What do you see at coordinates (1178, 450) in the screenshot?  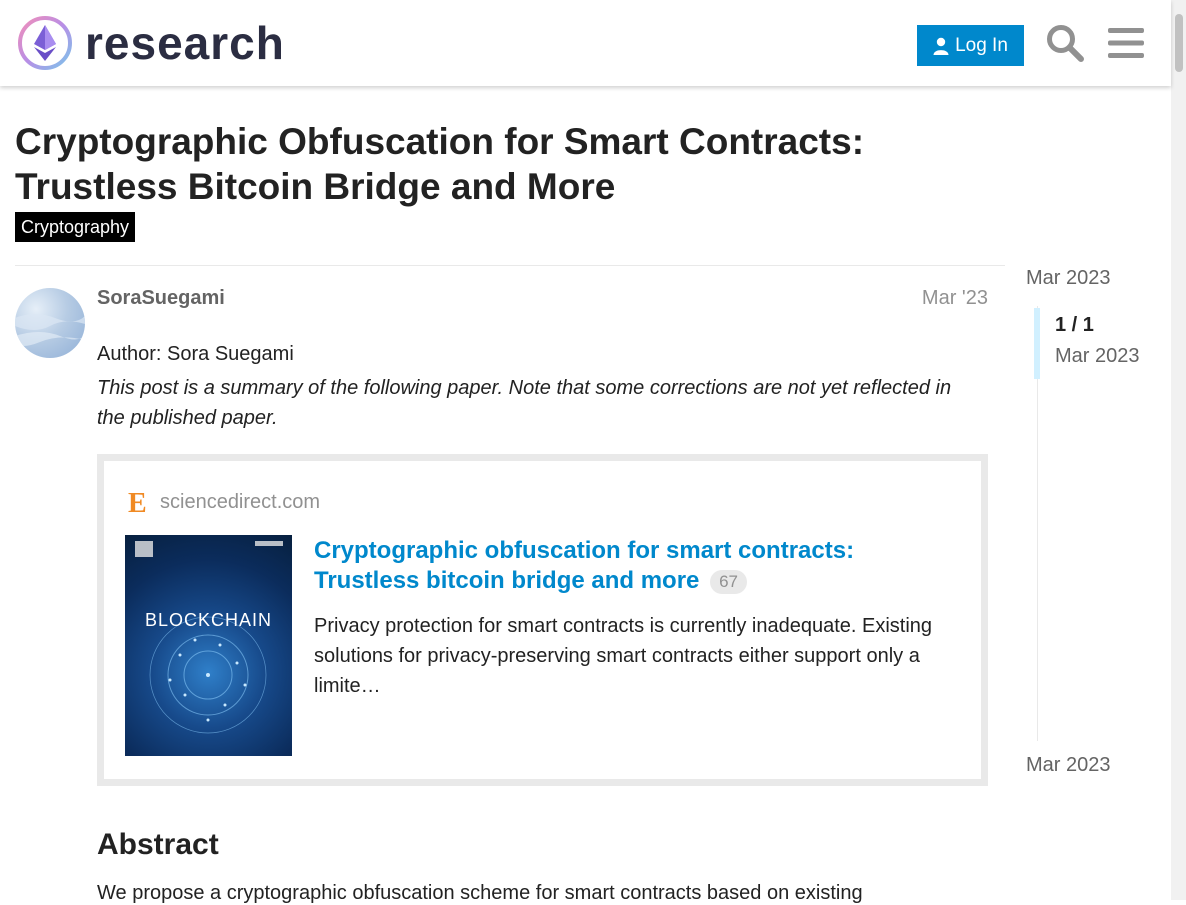 I see `page-scrollbar` at bounding box center [1178, 450].